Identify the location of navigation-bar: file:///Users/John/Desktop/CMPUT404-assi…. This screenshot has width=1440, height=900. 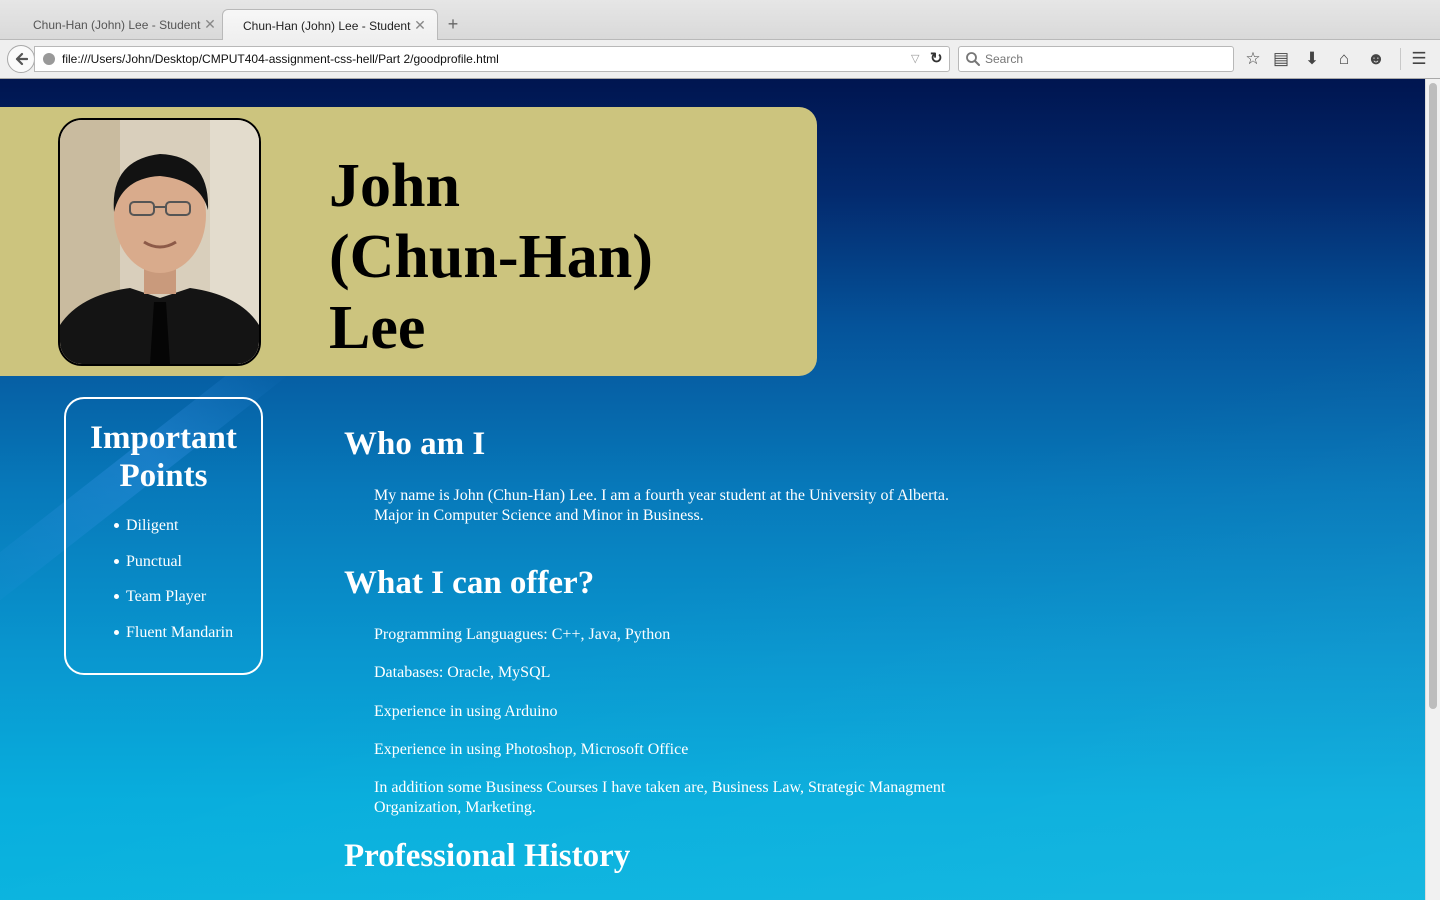
(720, 59).